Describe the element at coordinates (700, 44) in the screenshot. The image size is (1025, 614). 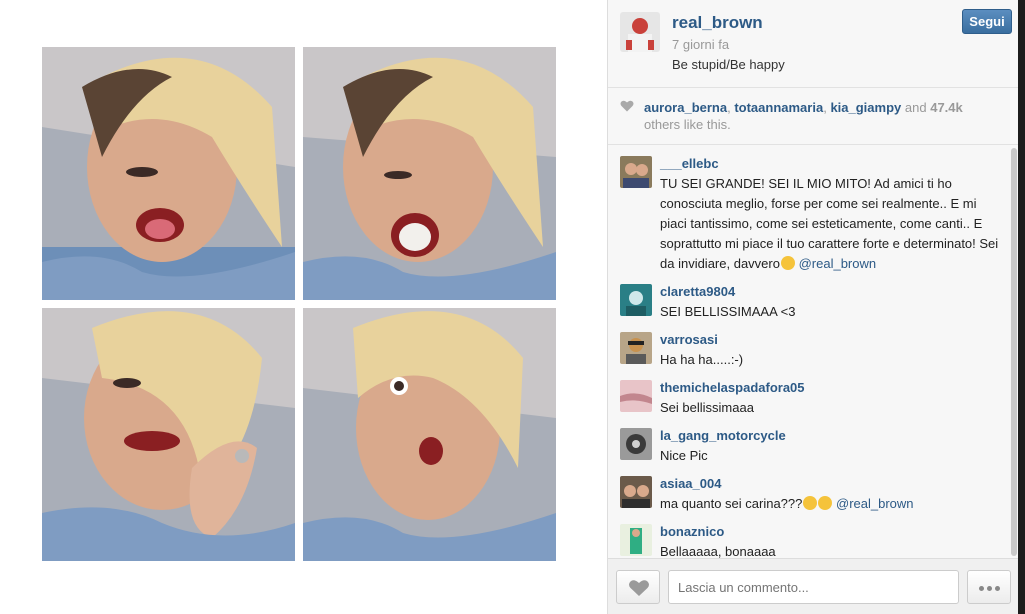
I see `post-timestamp: 7 giorni fa` at that location.